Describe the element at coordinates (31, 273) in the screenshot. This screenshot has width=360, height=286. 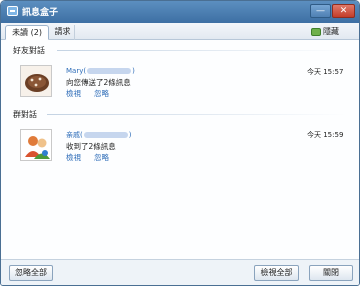
I see `ignore-all-button: 忽略全部` at that location.